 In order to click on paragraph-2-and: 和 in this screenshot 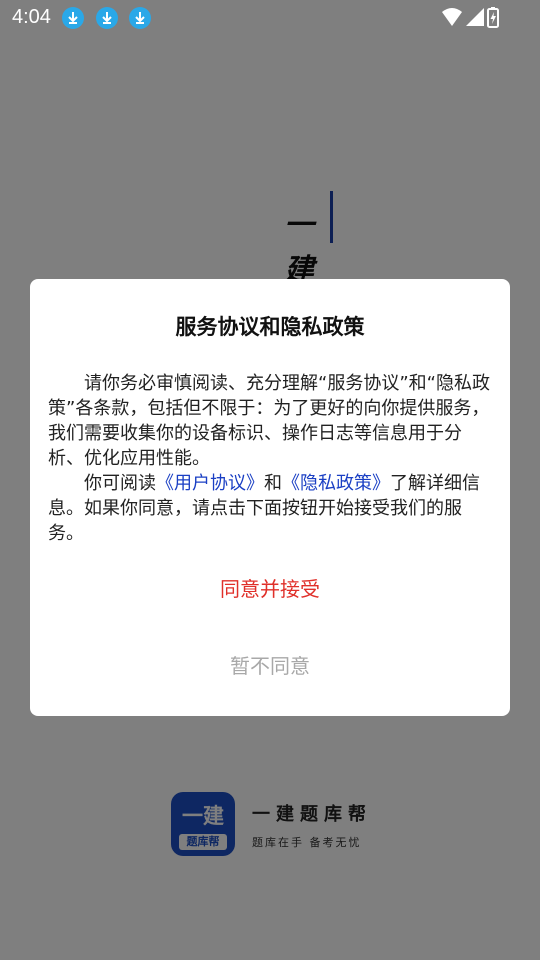, I will do `click(273, 483)`.